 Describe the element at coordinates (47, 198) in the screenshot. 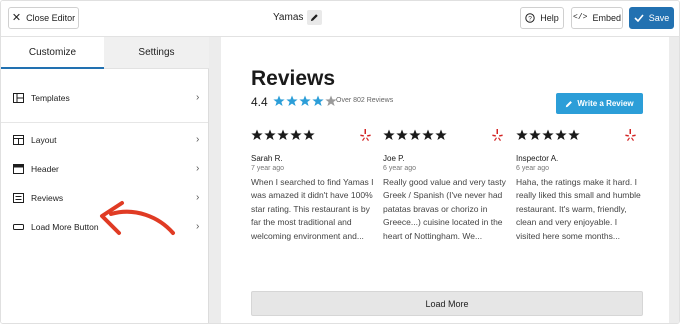

I see `sidebar-item-label: Reviews` at that location.